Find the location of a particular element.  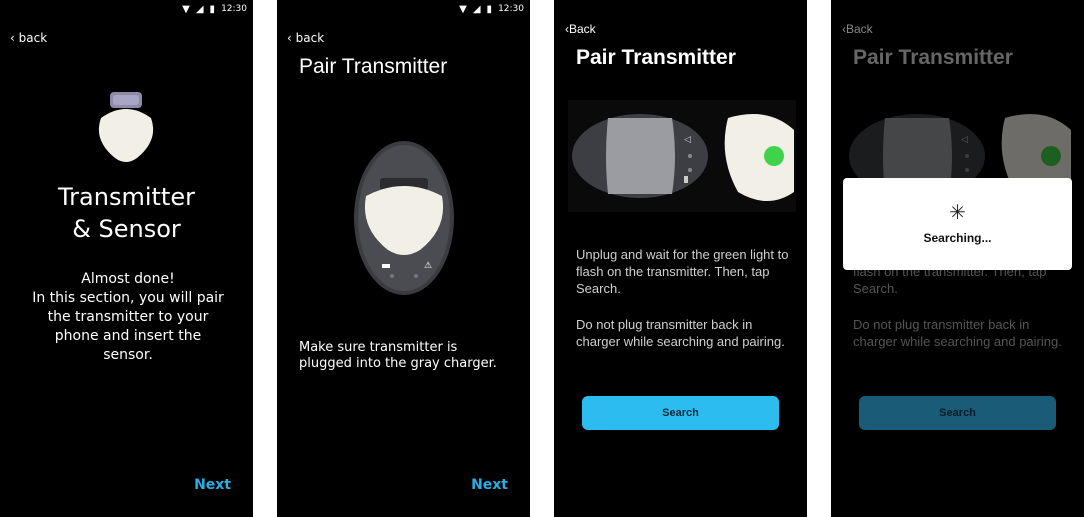

transmitter-icon is located at coordinates (126, 127).